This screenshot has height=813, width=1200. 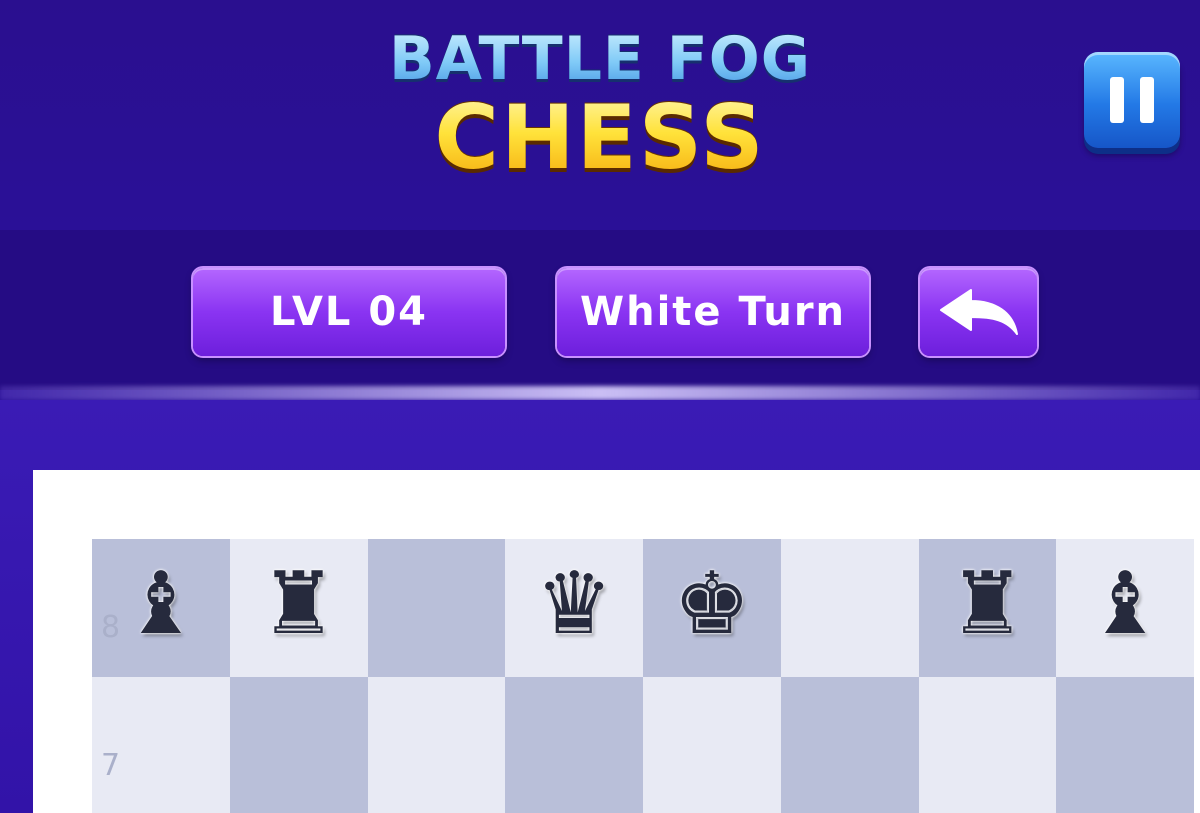 I want to click on undo-arrow-icon, so click(x=978, y=312).